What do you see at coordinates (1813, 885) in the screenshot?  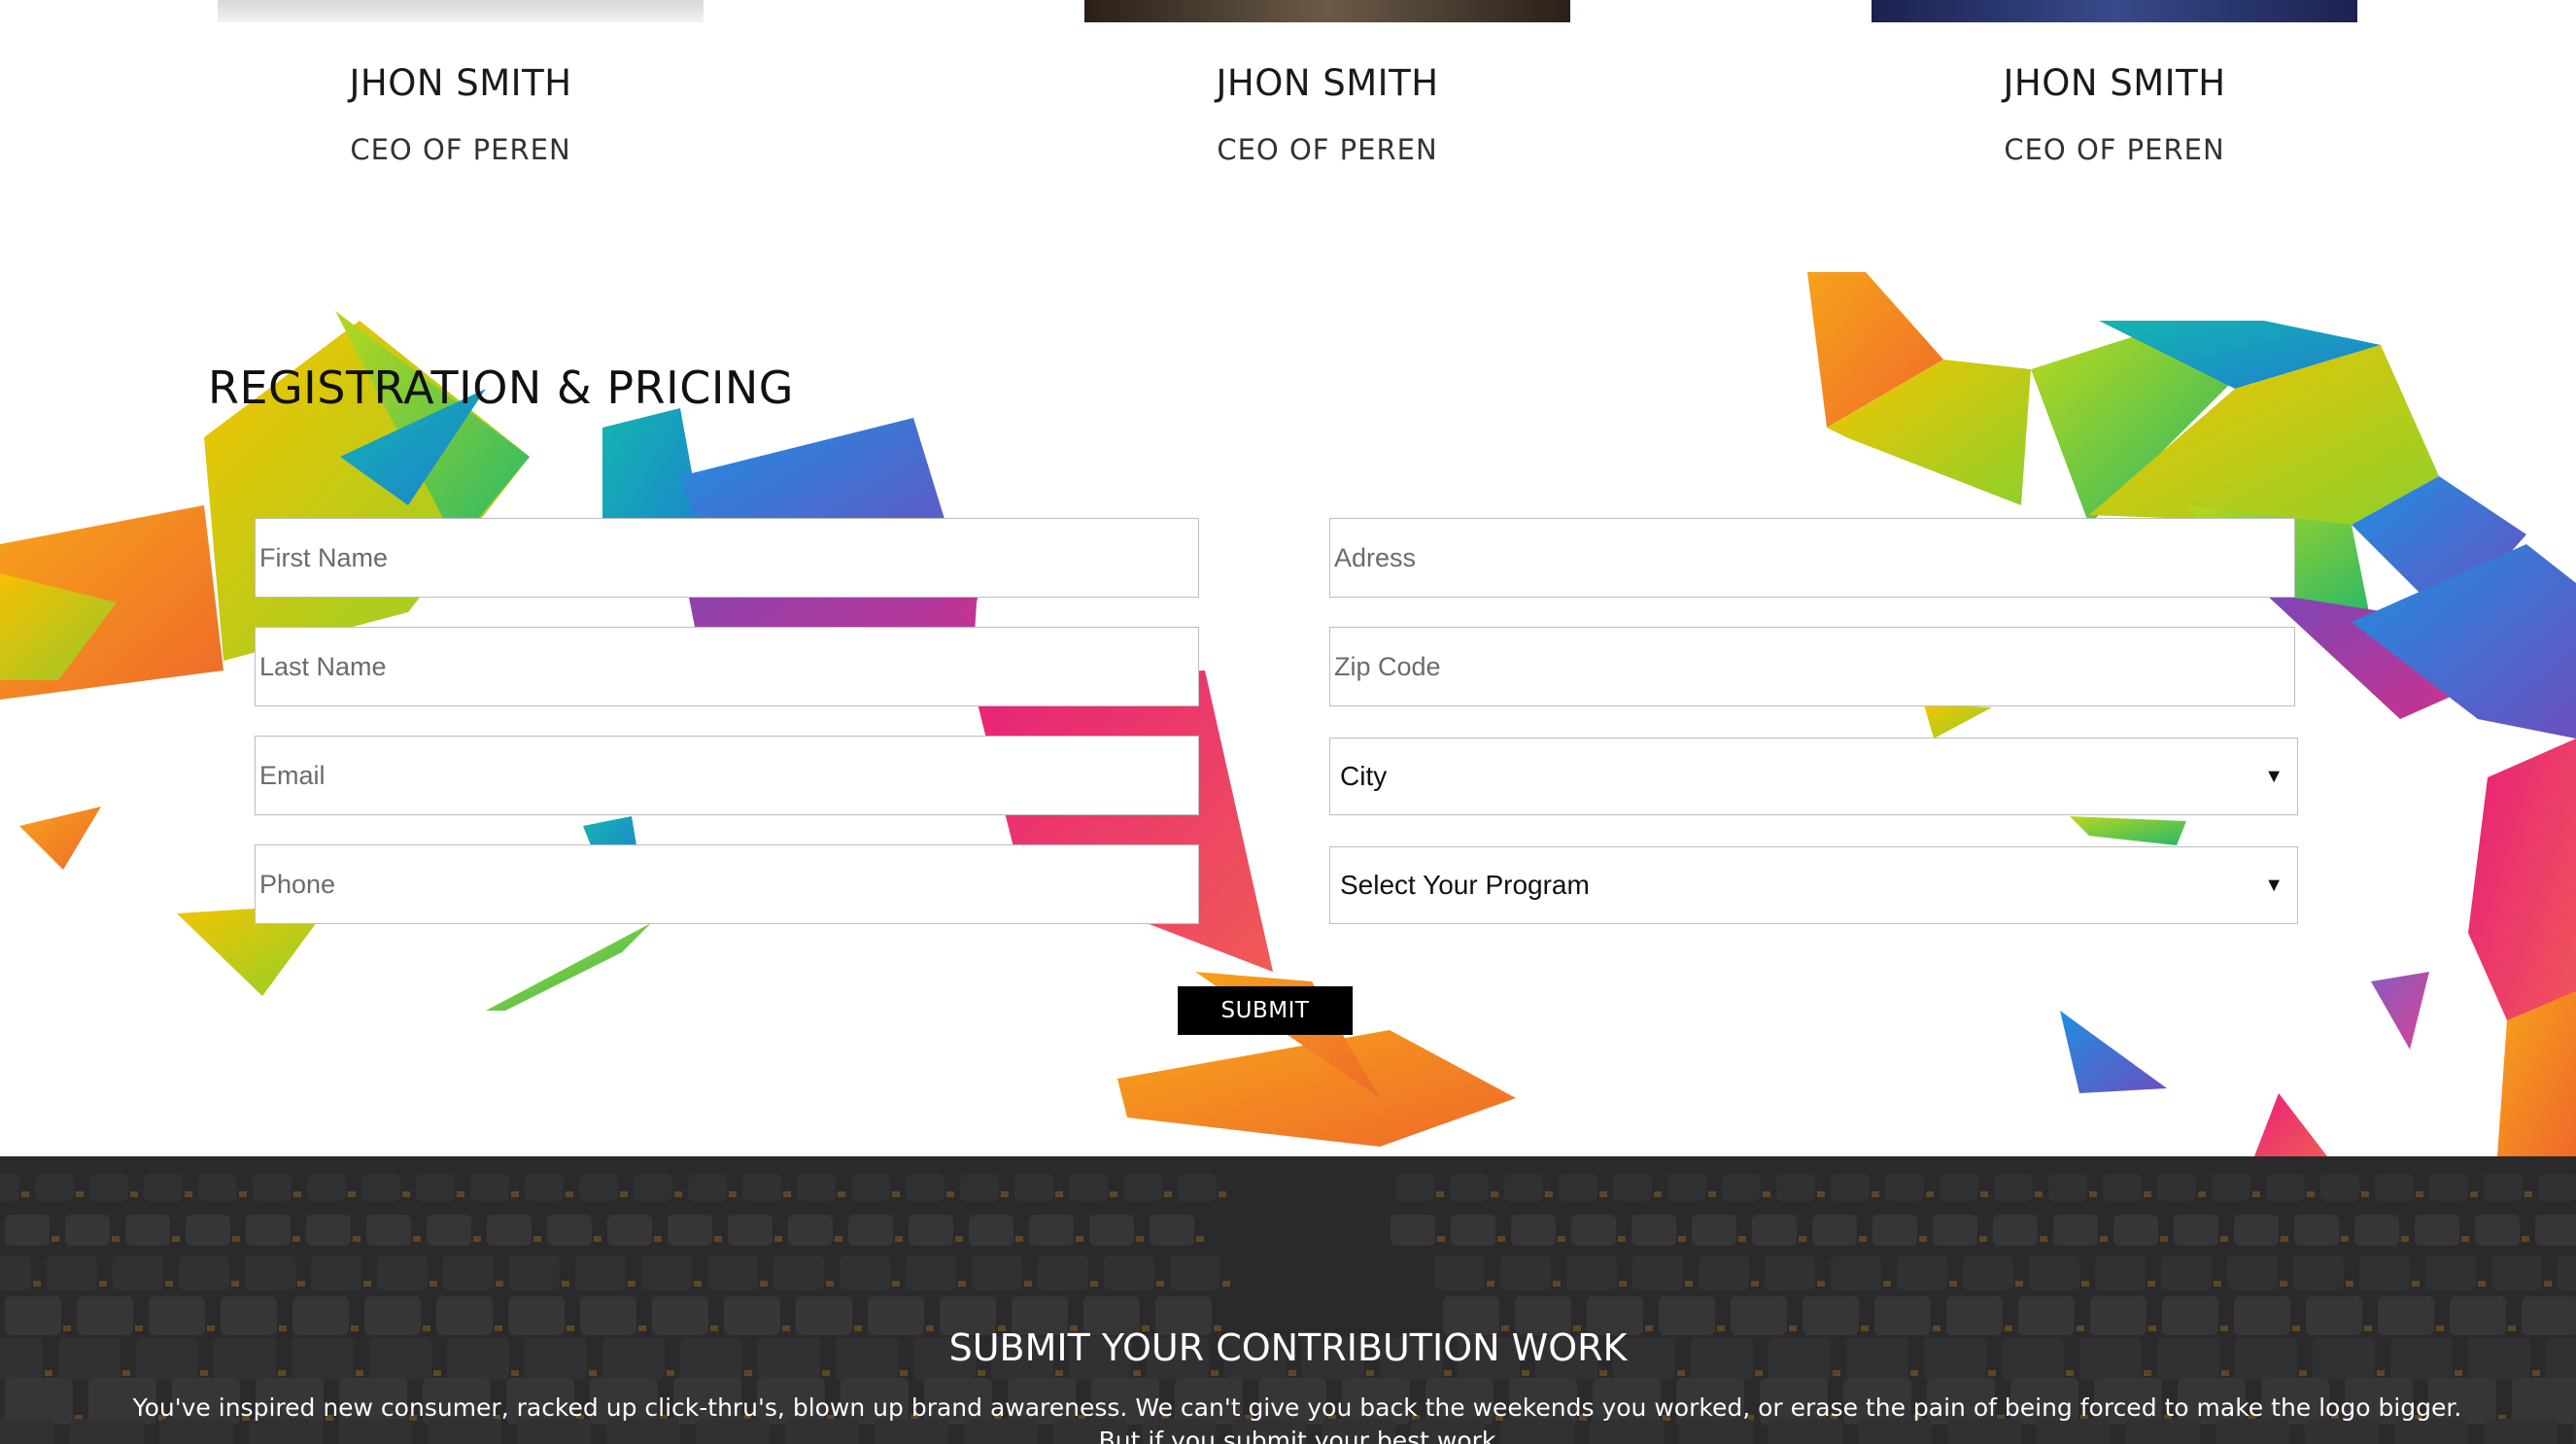 I see `program-select: Select Your Program ▼` at bounding box center [1813, 885].